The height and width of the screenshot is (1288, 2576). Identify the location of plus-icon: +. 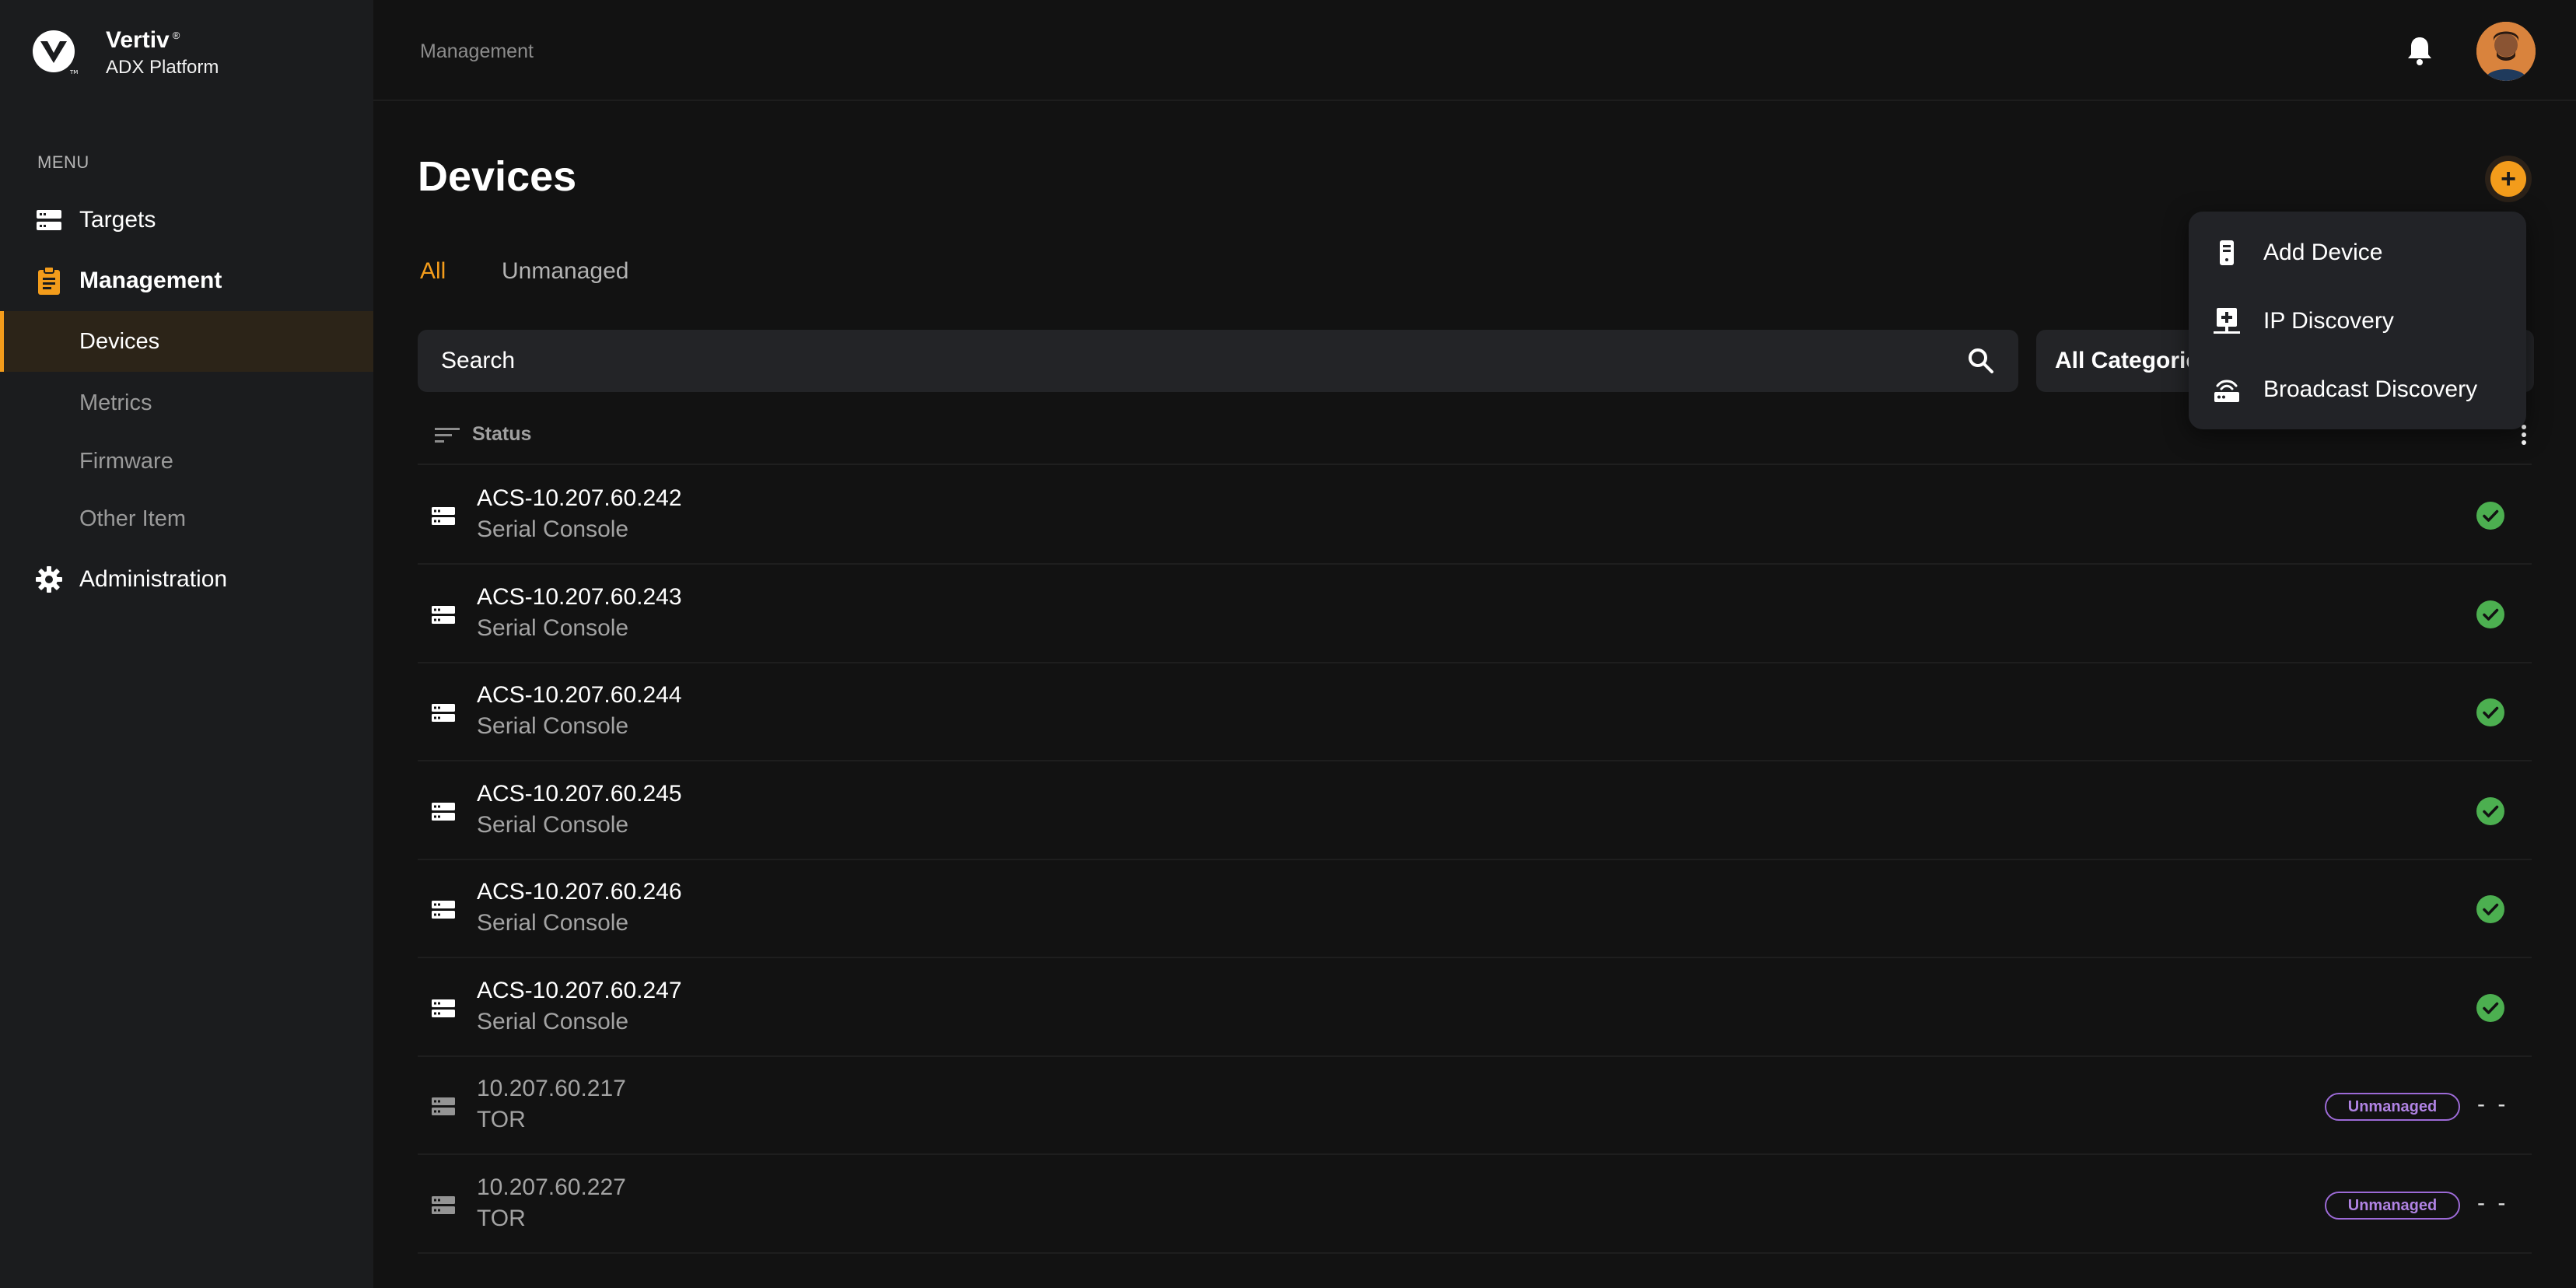
(2508, 179).